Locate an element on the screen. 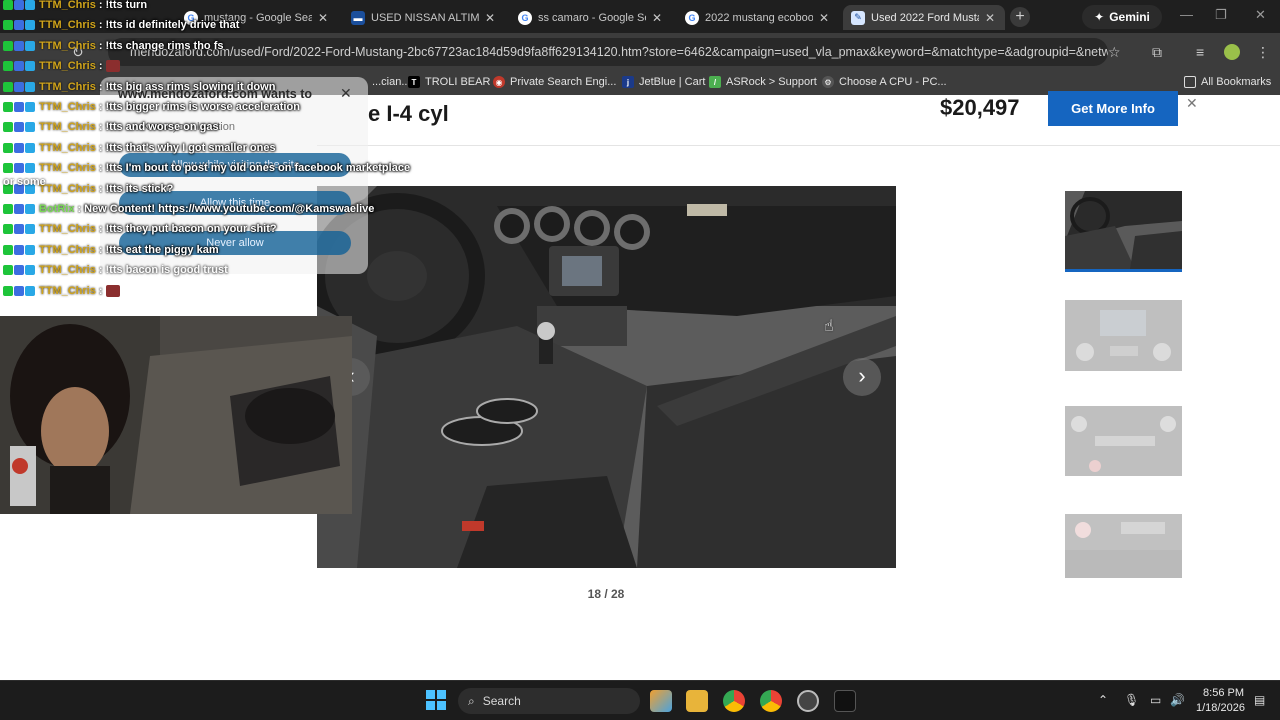  profile-avatar-icon is located at coordinates (1232, 52).